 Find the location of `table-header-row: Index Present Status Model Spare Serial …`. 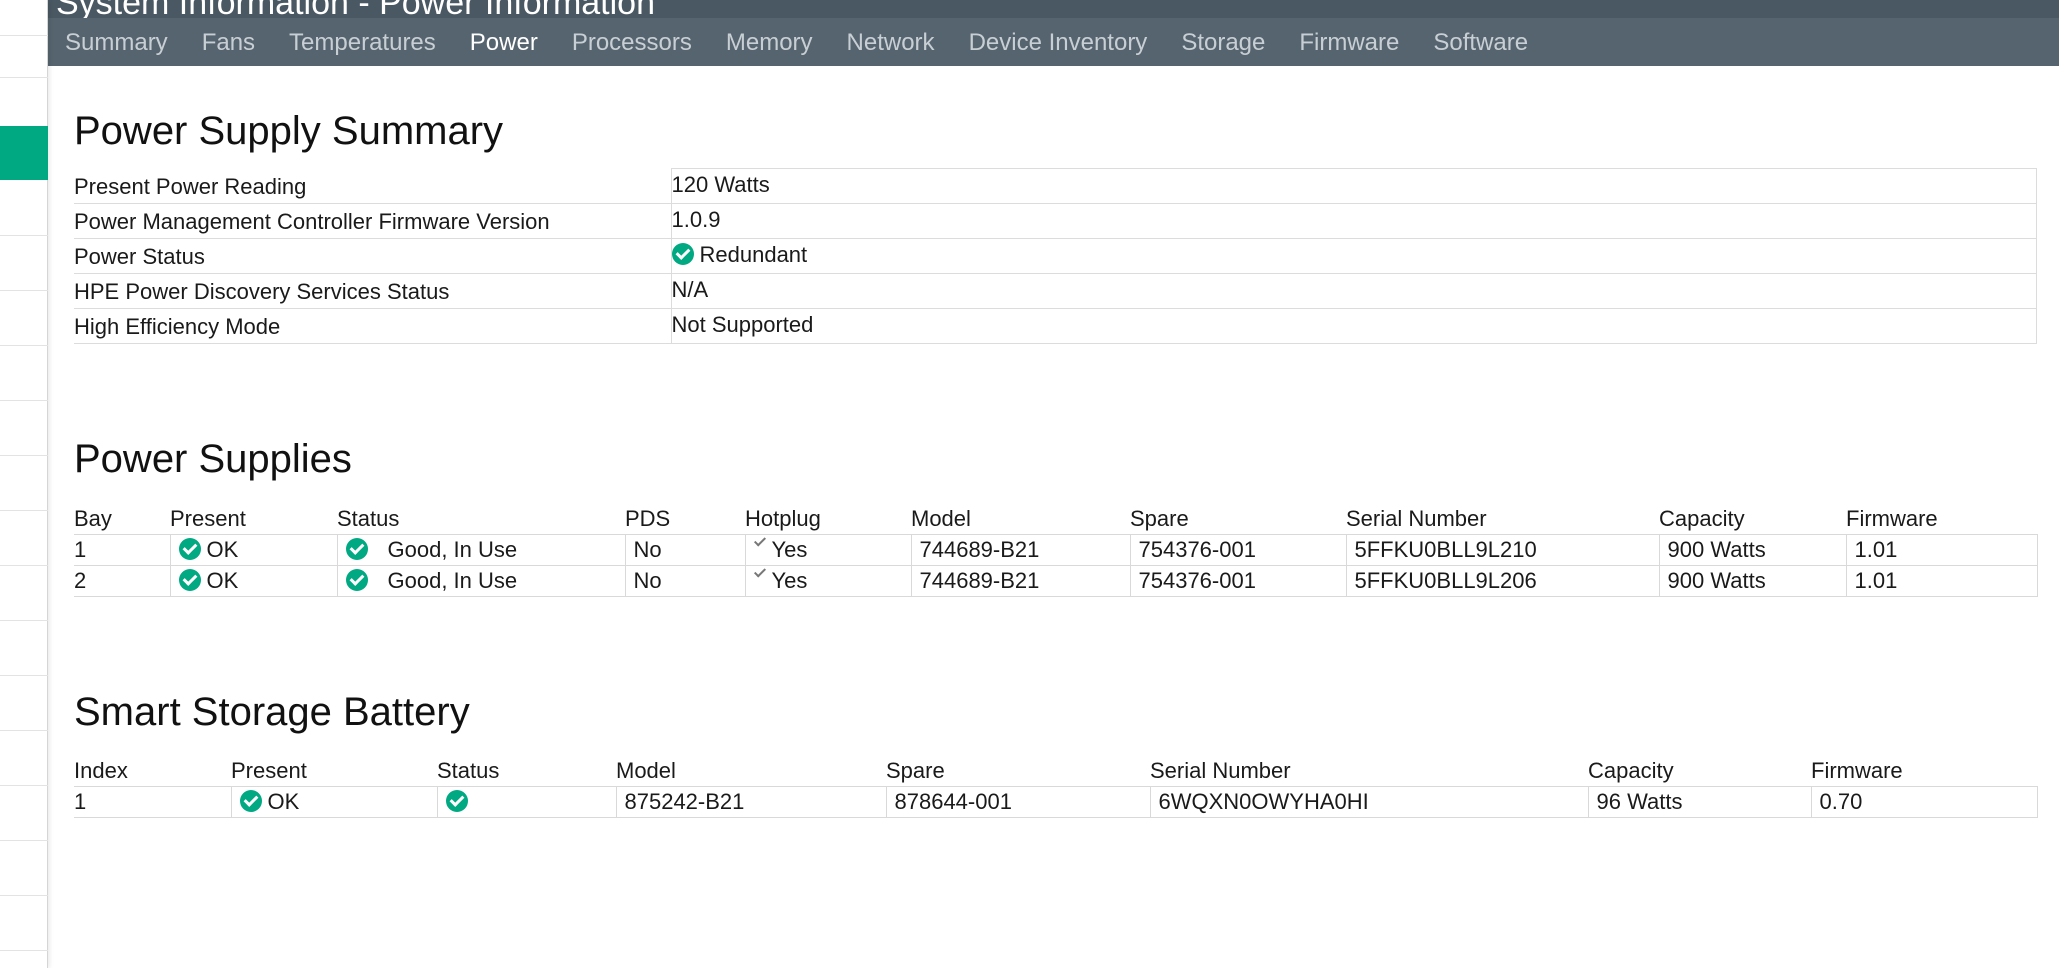

table-header-row: Index Present Status Model Spare Serial … is located at coordinates (1055, 771).